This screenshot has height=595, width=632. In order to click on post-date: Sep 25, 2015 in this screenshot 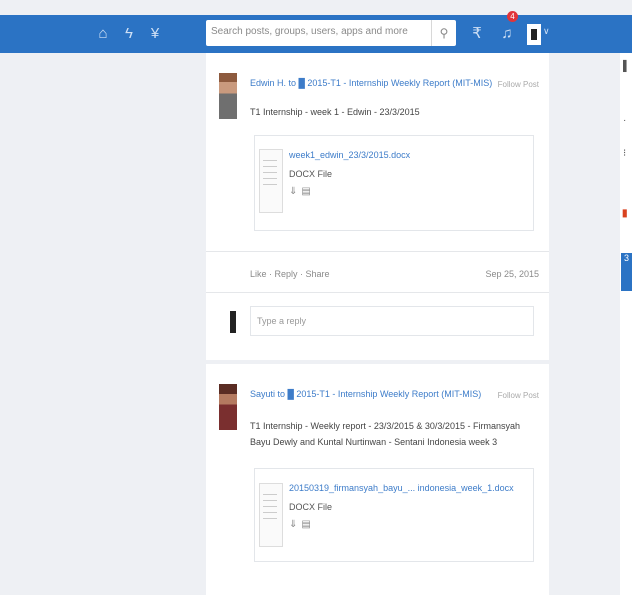, I will do `click(512, 274)`.